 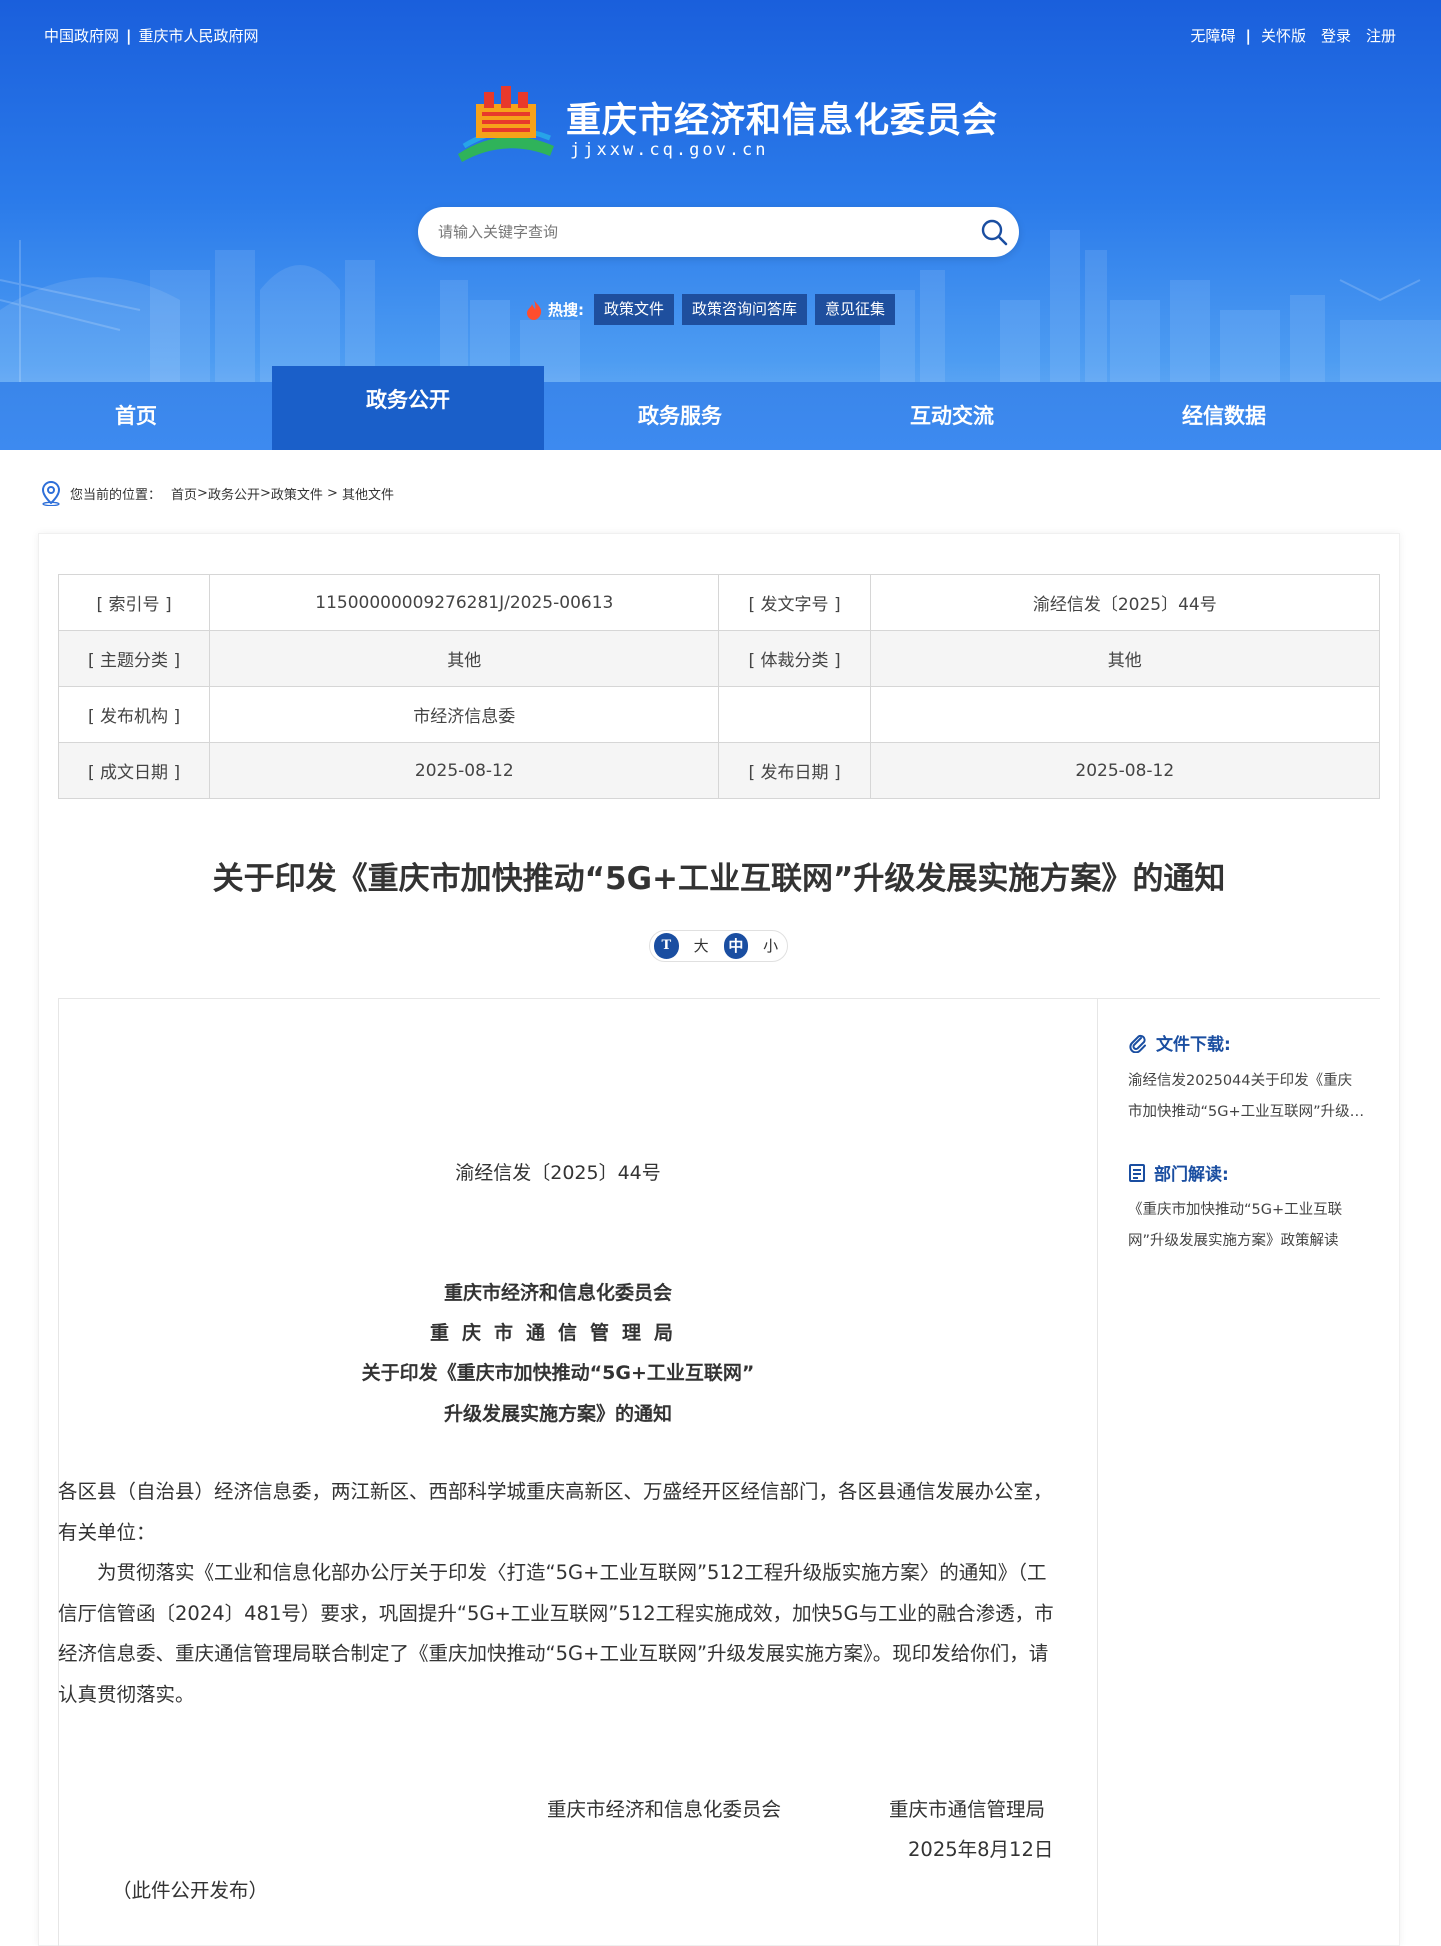 What do you see at coordinates (81, 35) in the screenshot?
I see `link-gov-cn: 中国政府网` at bounding box center [81, 35].